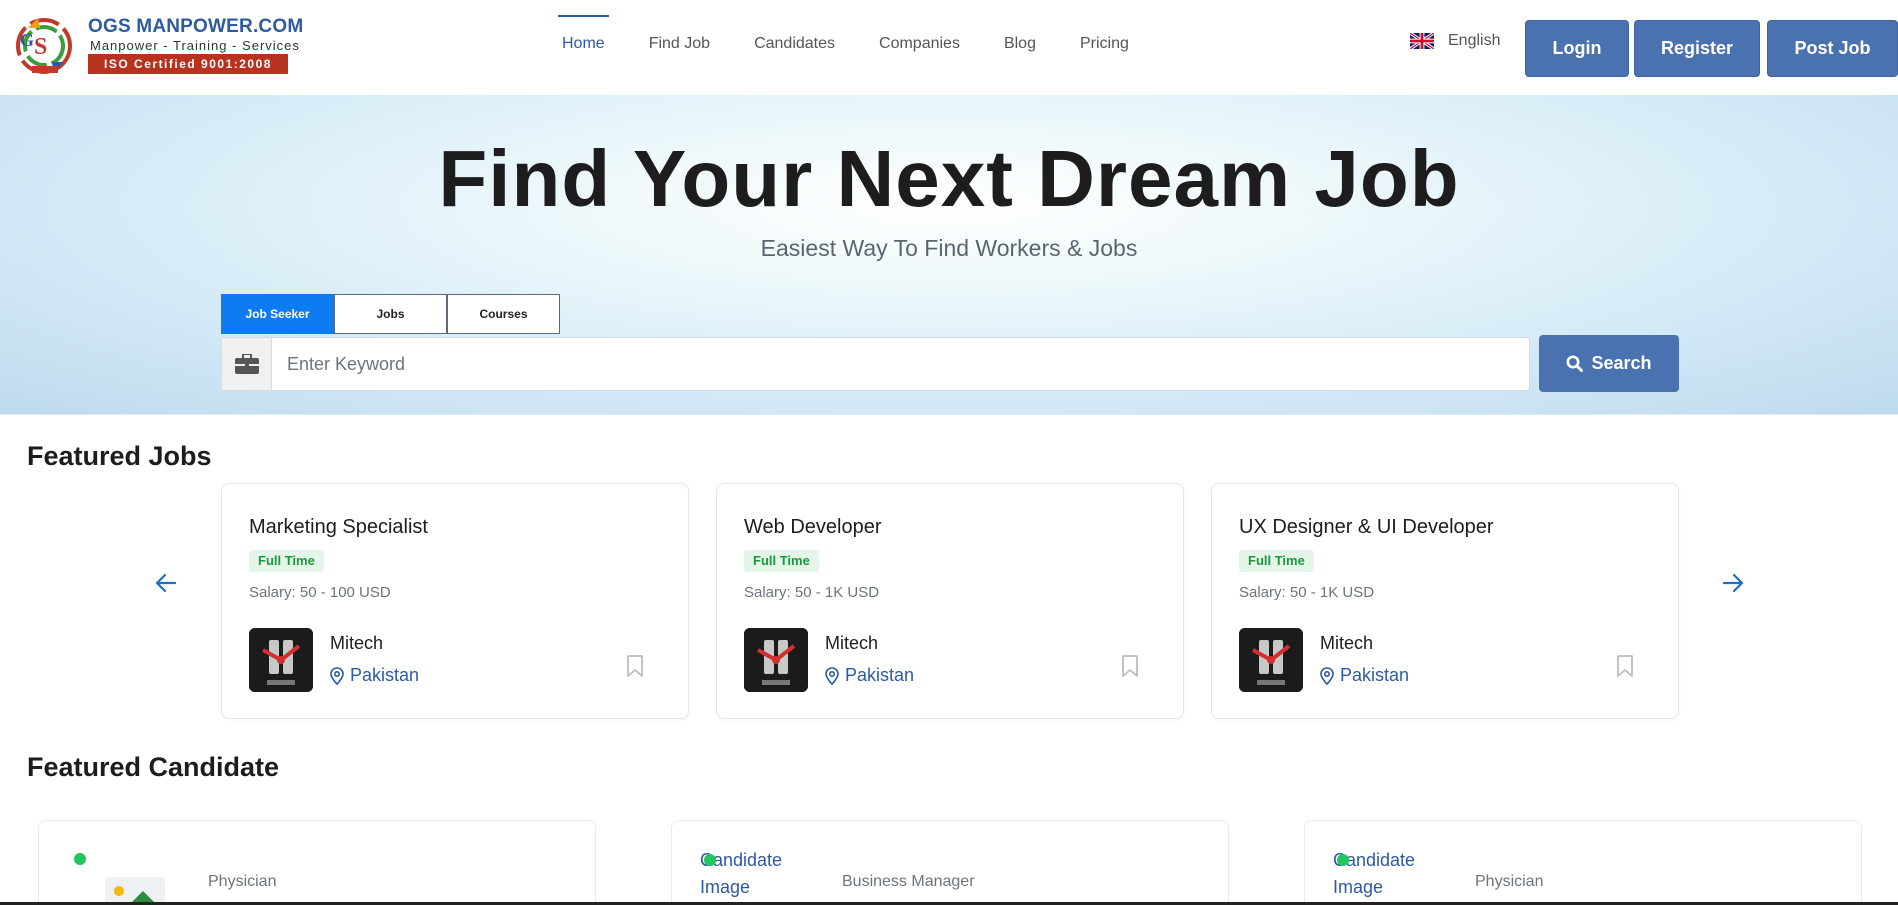  I want to click on language-selector: English, so click(1455, 41).